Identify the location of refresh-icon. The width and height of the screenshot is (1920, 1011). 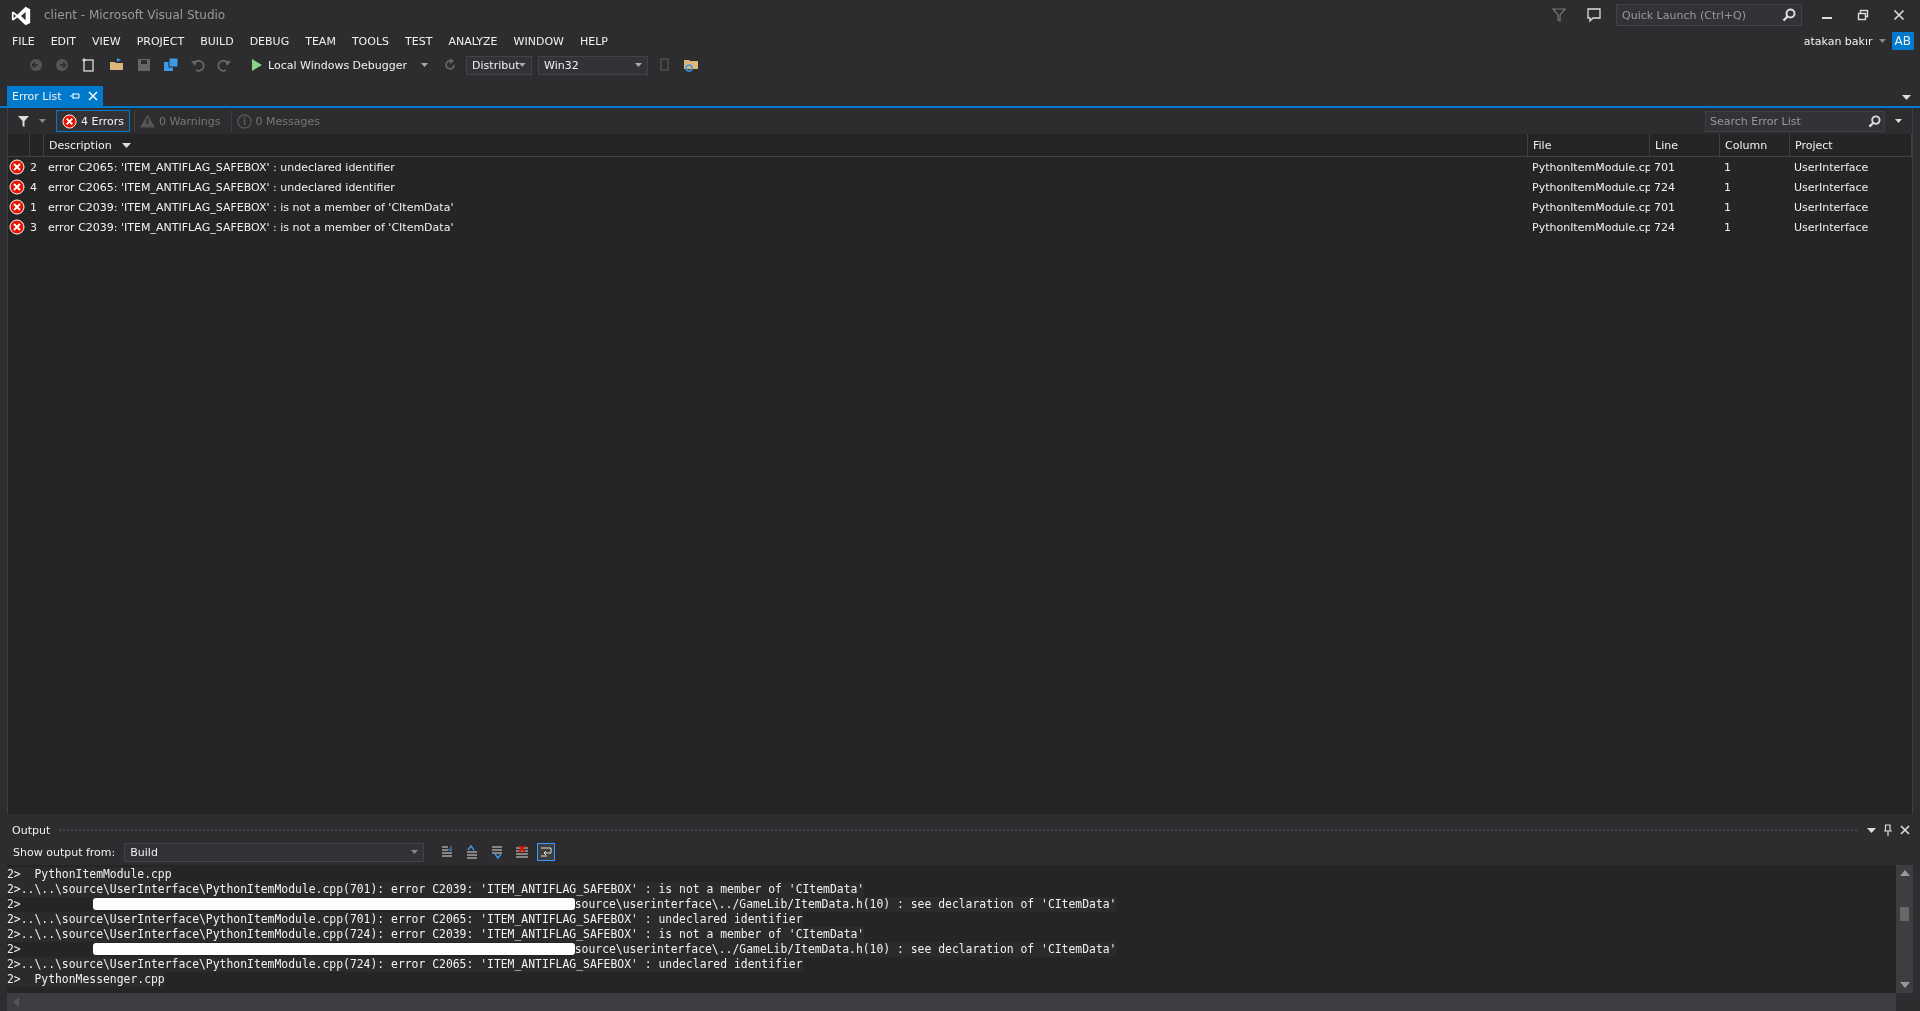
(450, 65).